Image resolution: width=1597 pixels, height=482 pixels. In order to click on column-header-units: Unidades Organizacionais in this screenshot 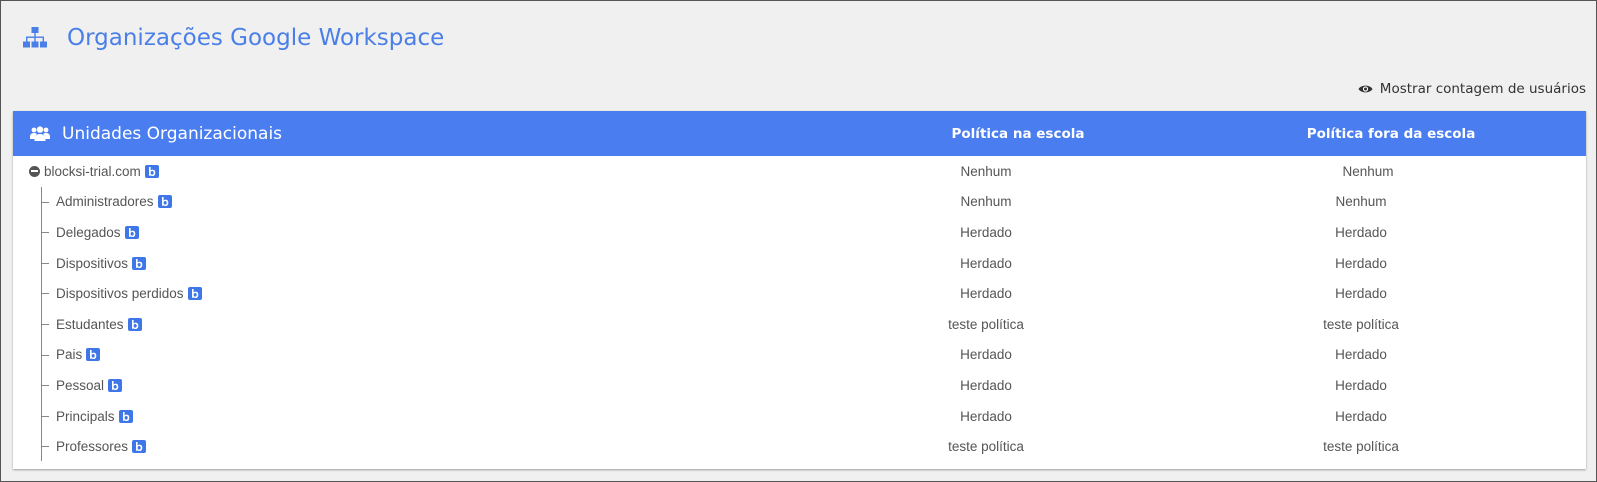, I will do `click(156, 133)`.